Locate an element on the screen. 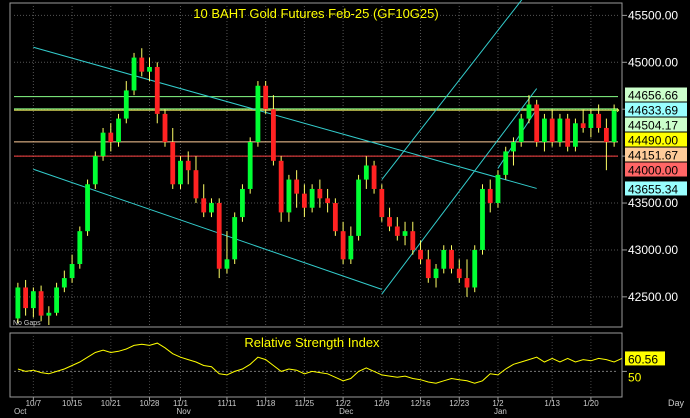 The image size is (690, 418). y-tick-label: 43500.00 is located at coordinates (653, 203).